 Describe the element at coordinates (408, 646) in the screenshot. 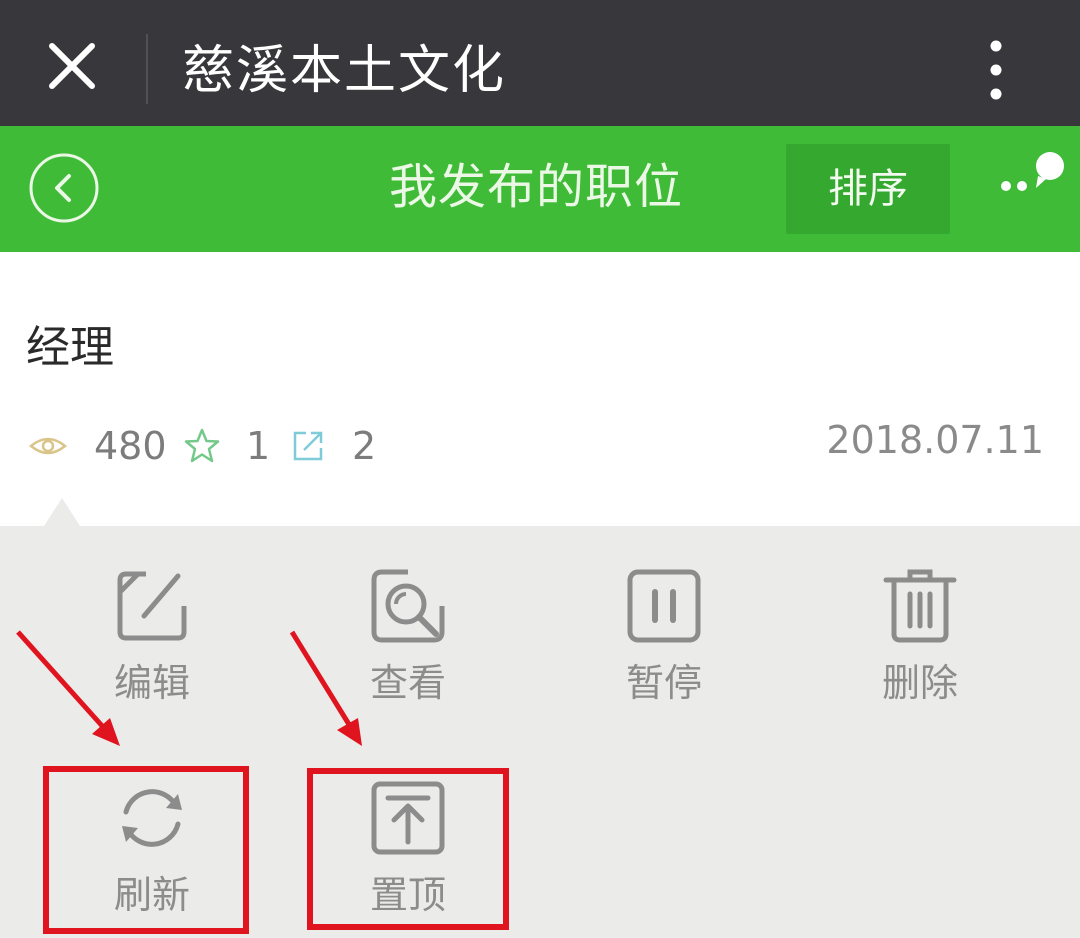

I see `view-button: 查看` at that location.